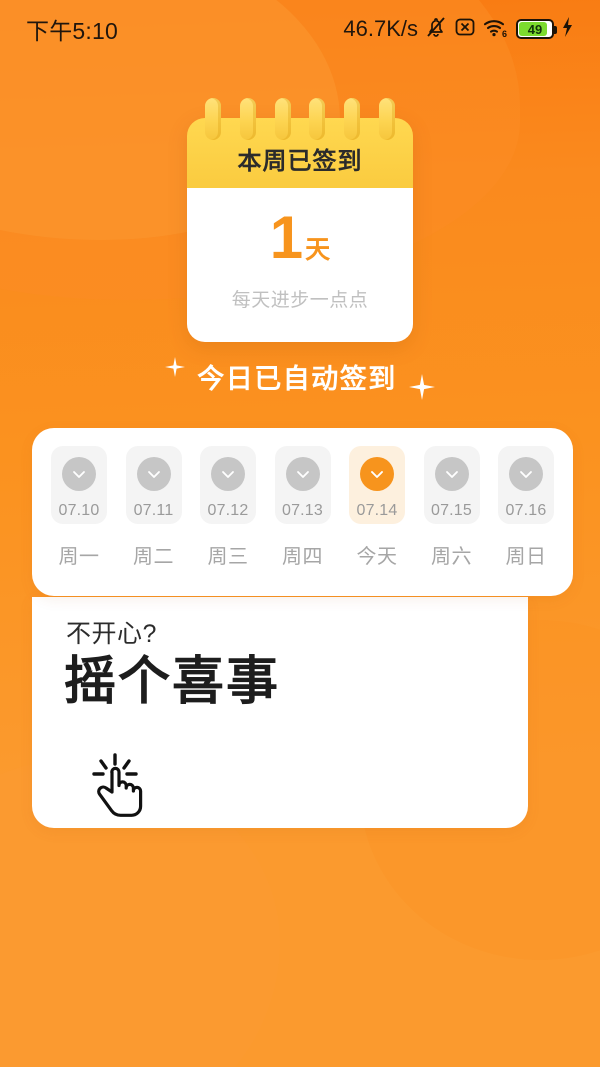  Describe the element at coordinates (451, 557) in the screenshot. I see `week-day-label: 周六` at that location.